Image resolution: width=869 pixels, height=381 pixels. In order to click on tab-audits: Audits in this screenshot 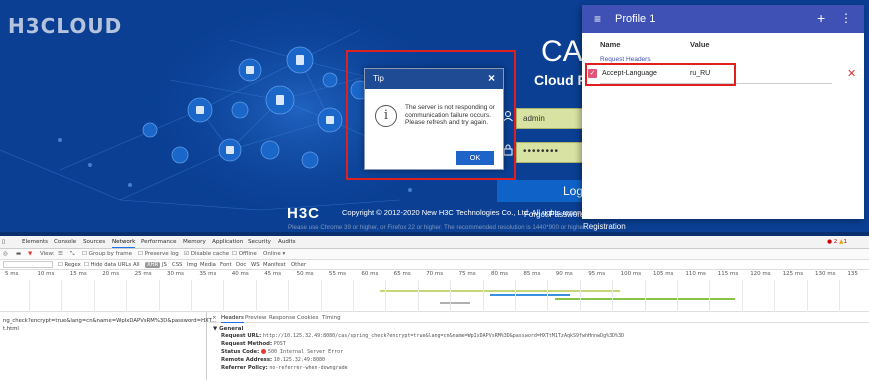, I will do `click(287, 242)`.